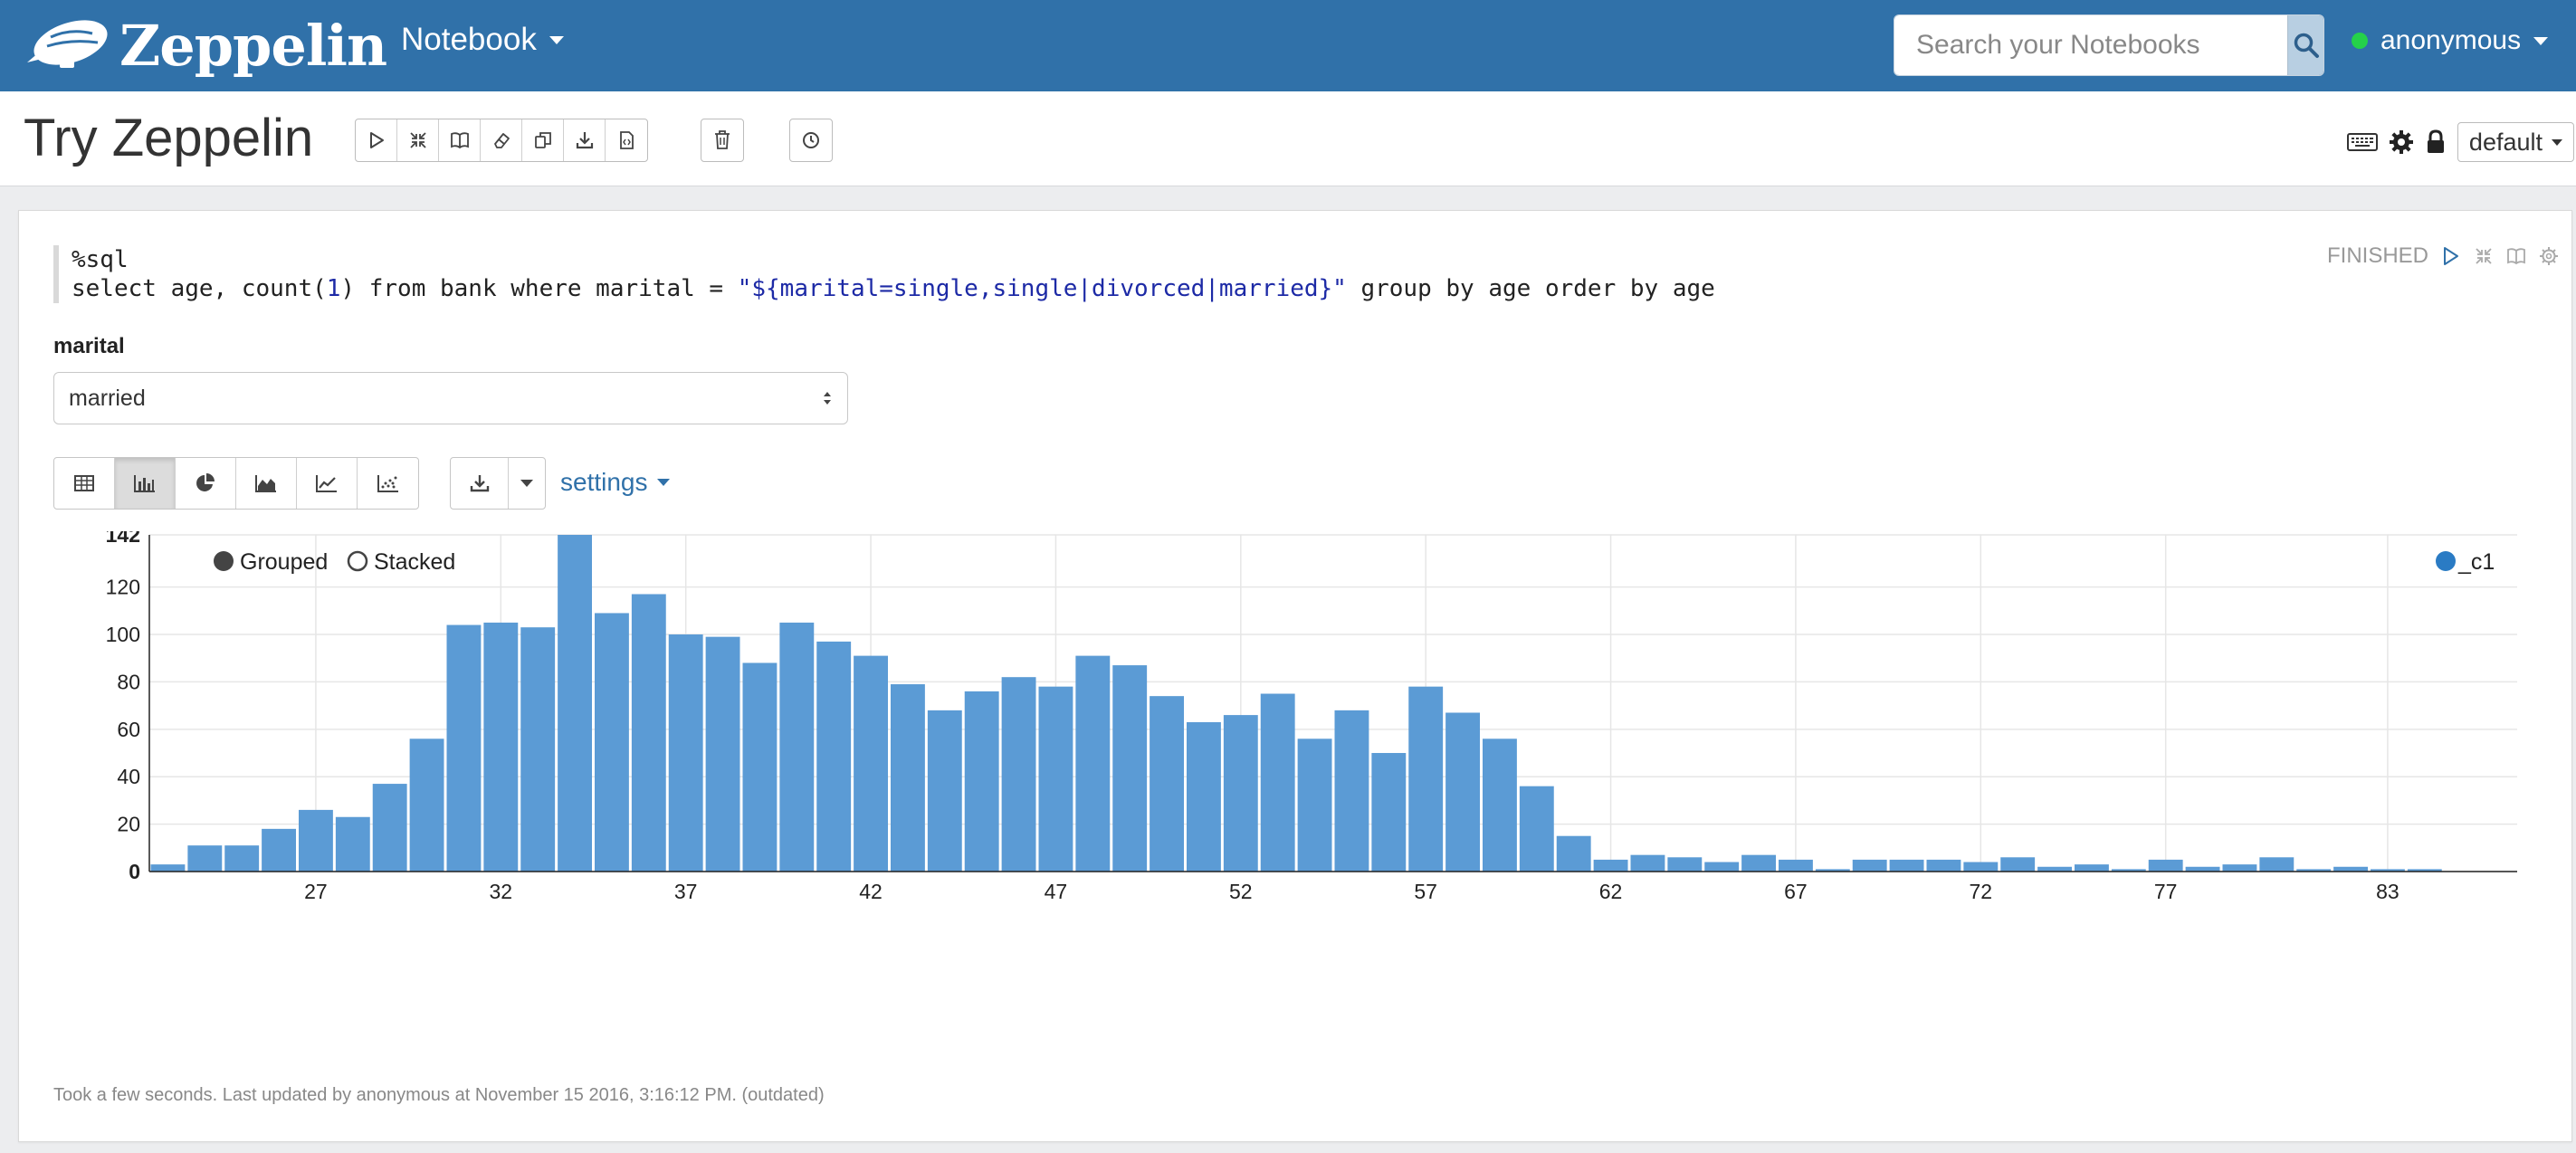 The height and width of the screenshot is (1153, 2576). Describe the element at coordinates (460, 140) in the screenshot. I see `hide-output-button` at that location.